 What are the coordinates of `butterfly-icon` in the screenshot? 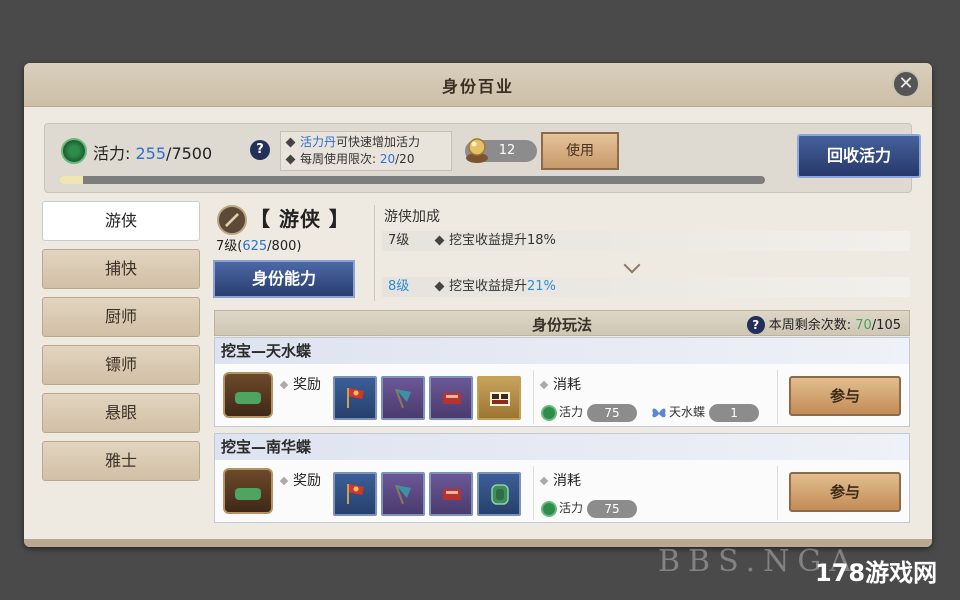 It's located at (659, 412).